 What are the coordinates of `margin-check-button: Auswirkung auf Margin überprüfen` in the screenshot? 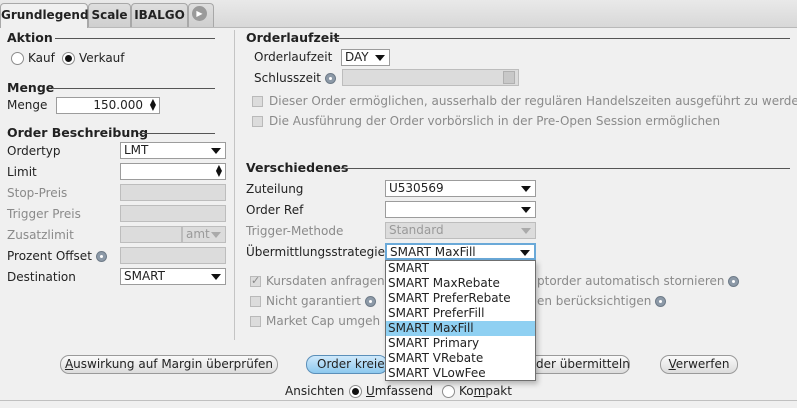 It's located at (169, 364).